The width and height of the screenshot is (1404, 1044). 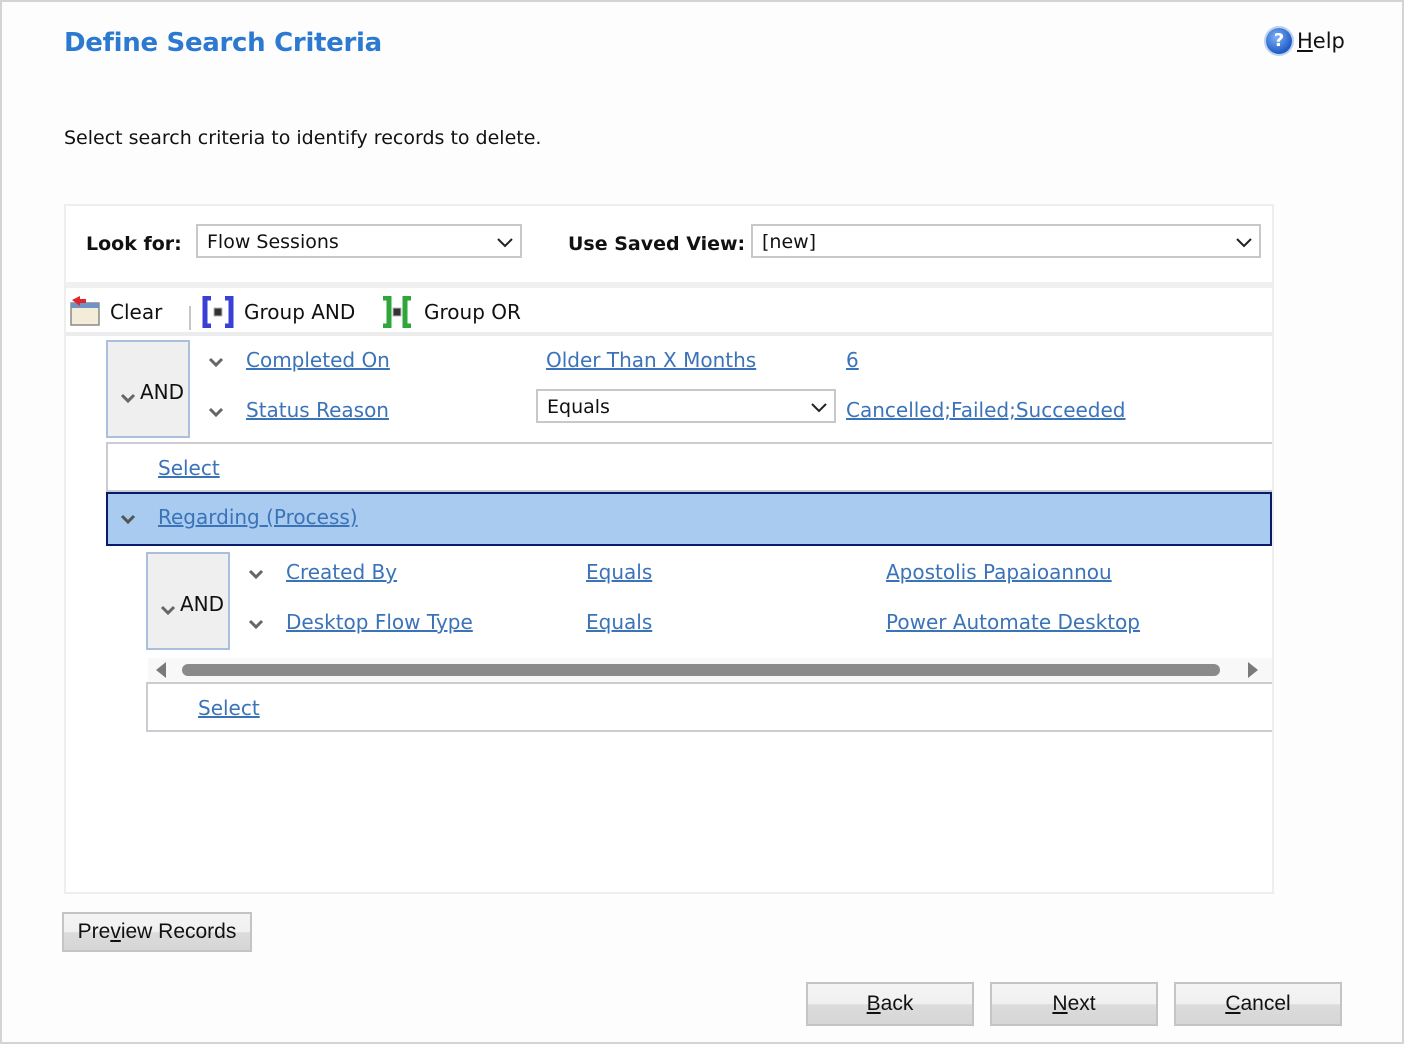 What do you see at coordinates (873, 1003) in the screenshot?
I see `back-accesskey: B` at bounding box center [873, 1003].